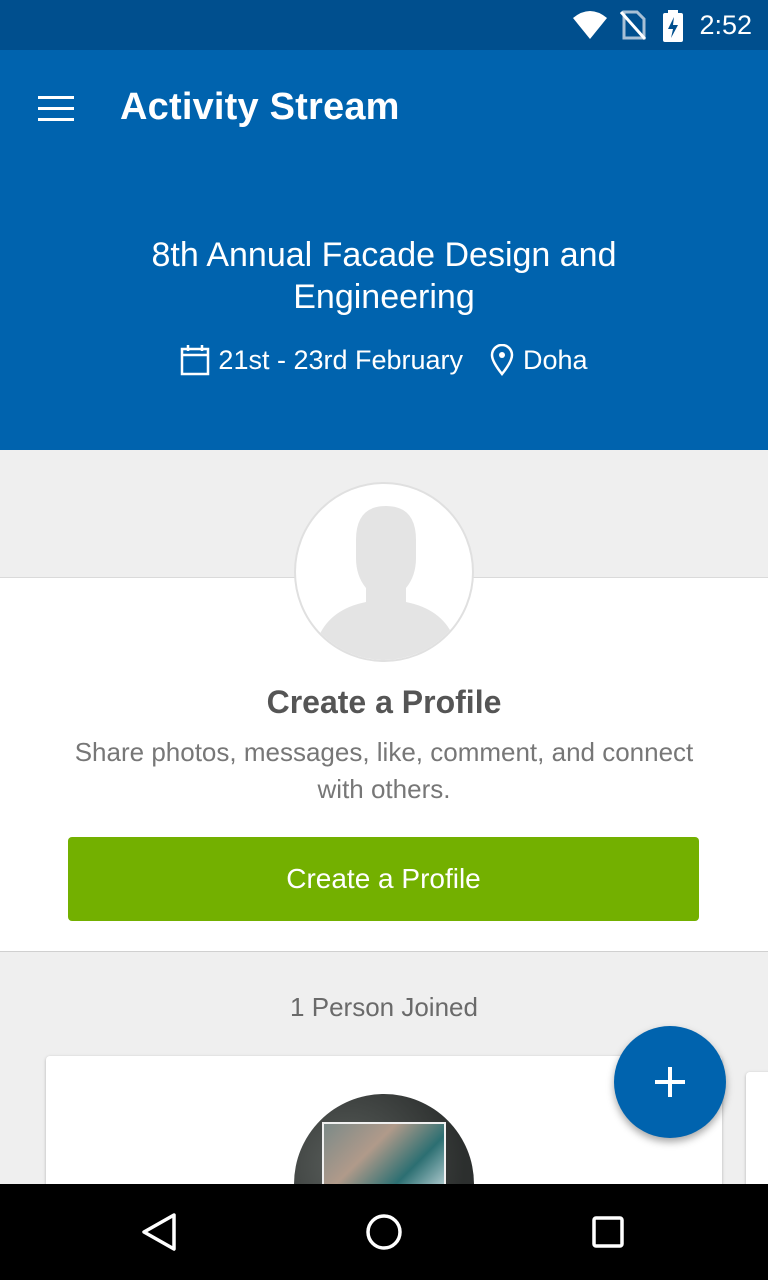 The height and width of the screenshot is (1280, 768). I want to click on person-silhouette-icon, so click(386, 583).